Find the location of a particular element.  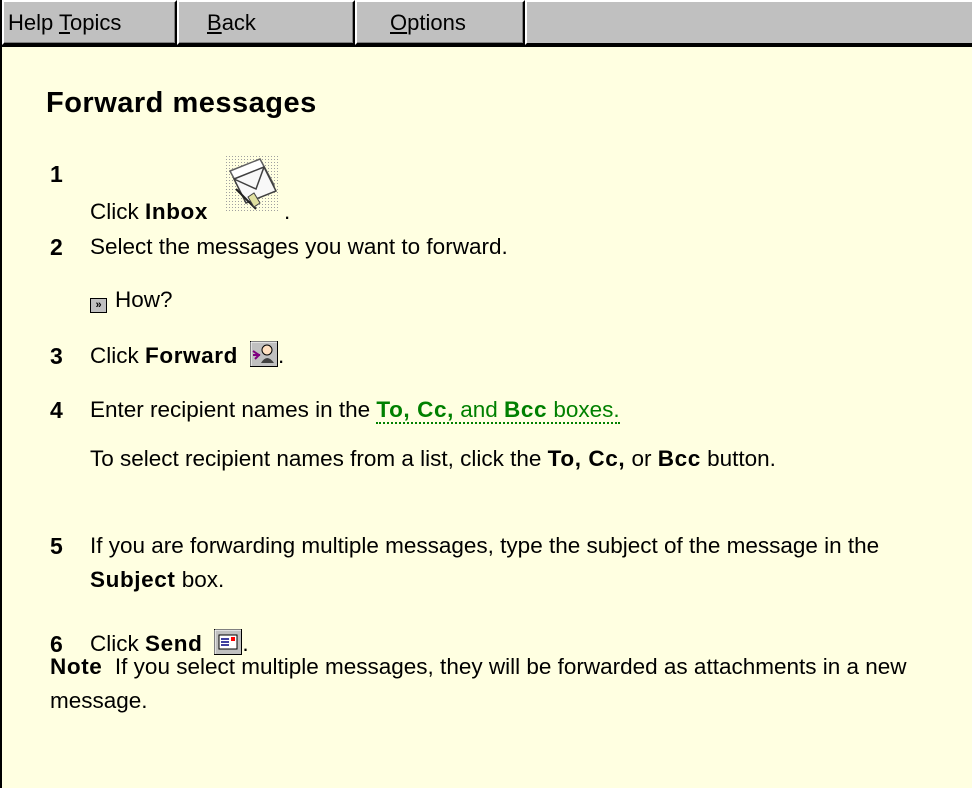

back-button: Back is located at coordinates (266, 22).